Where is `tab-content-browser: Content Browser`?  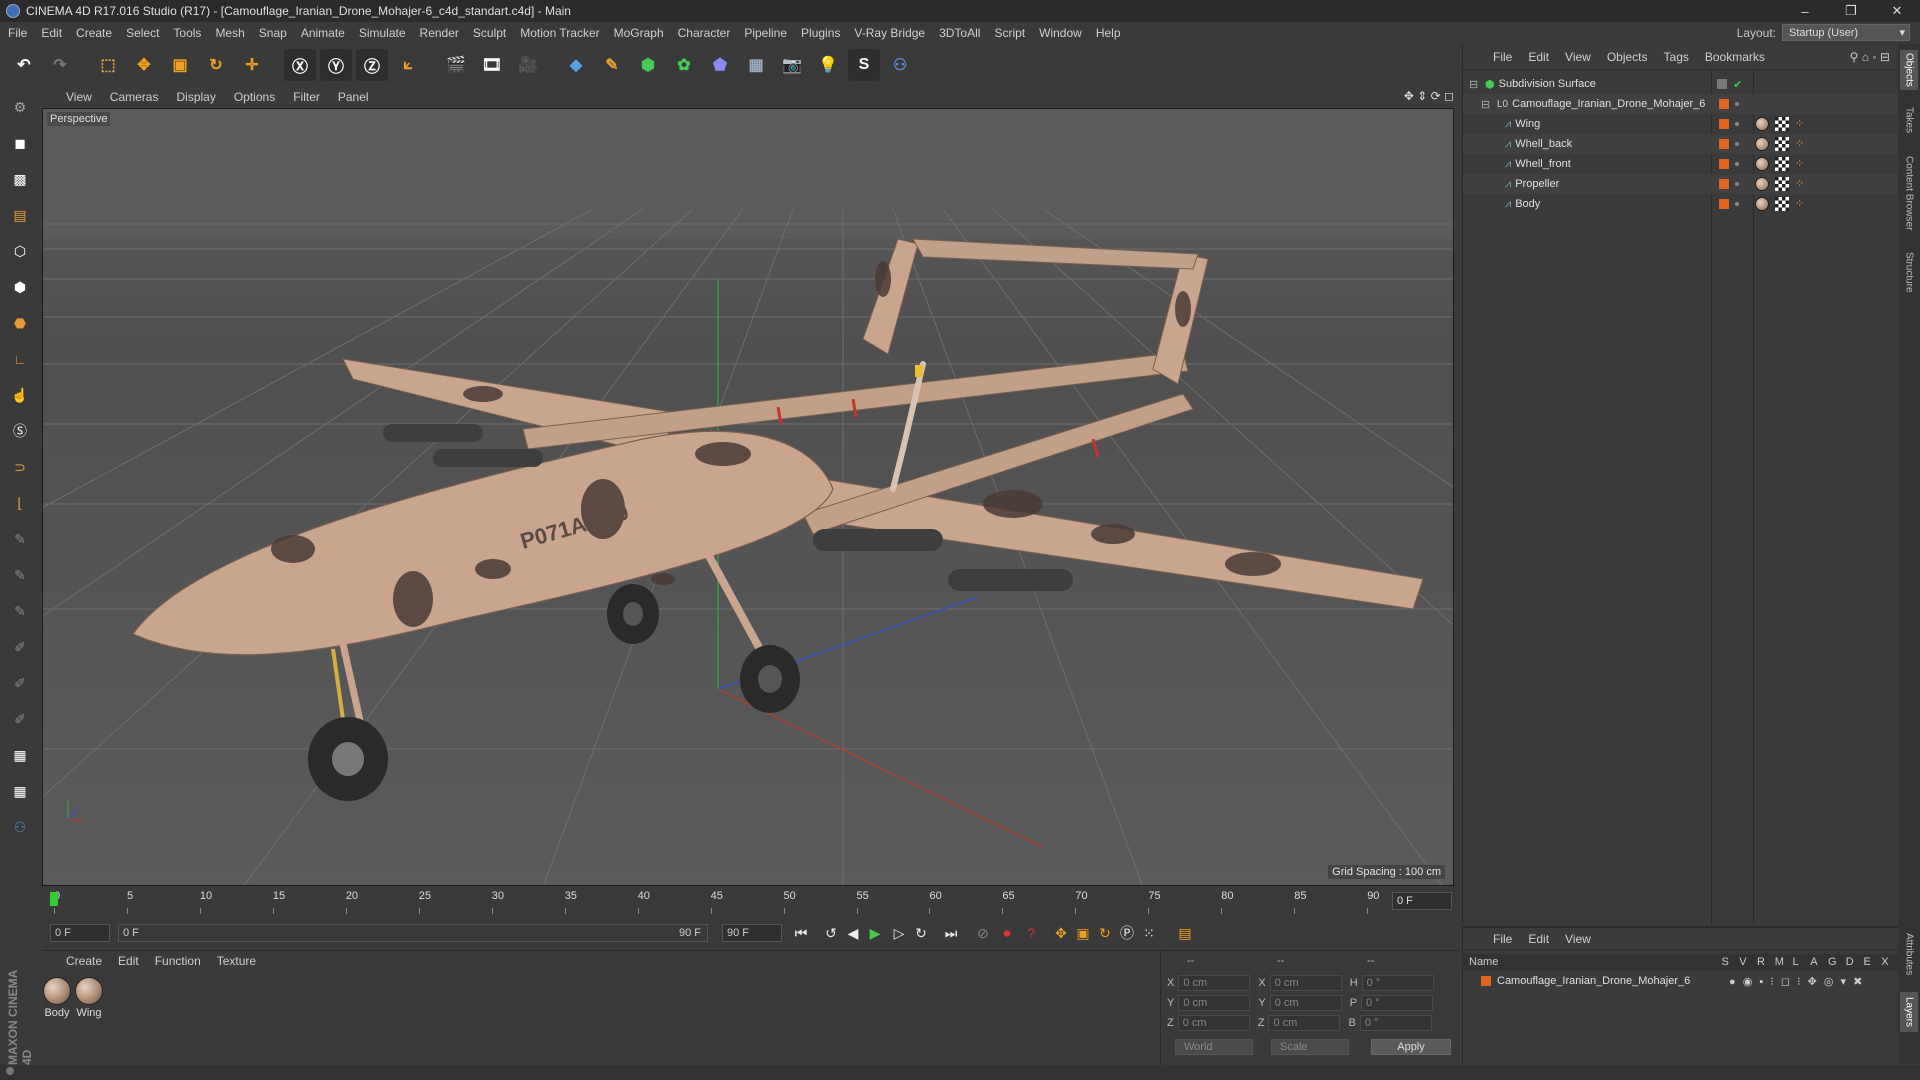 tab-content-browser: Content Browser is located at coordinates (1909, 193).